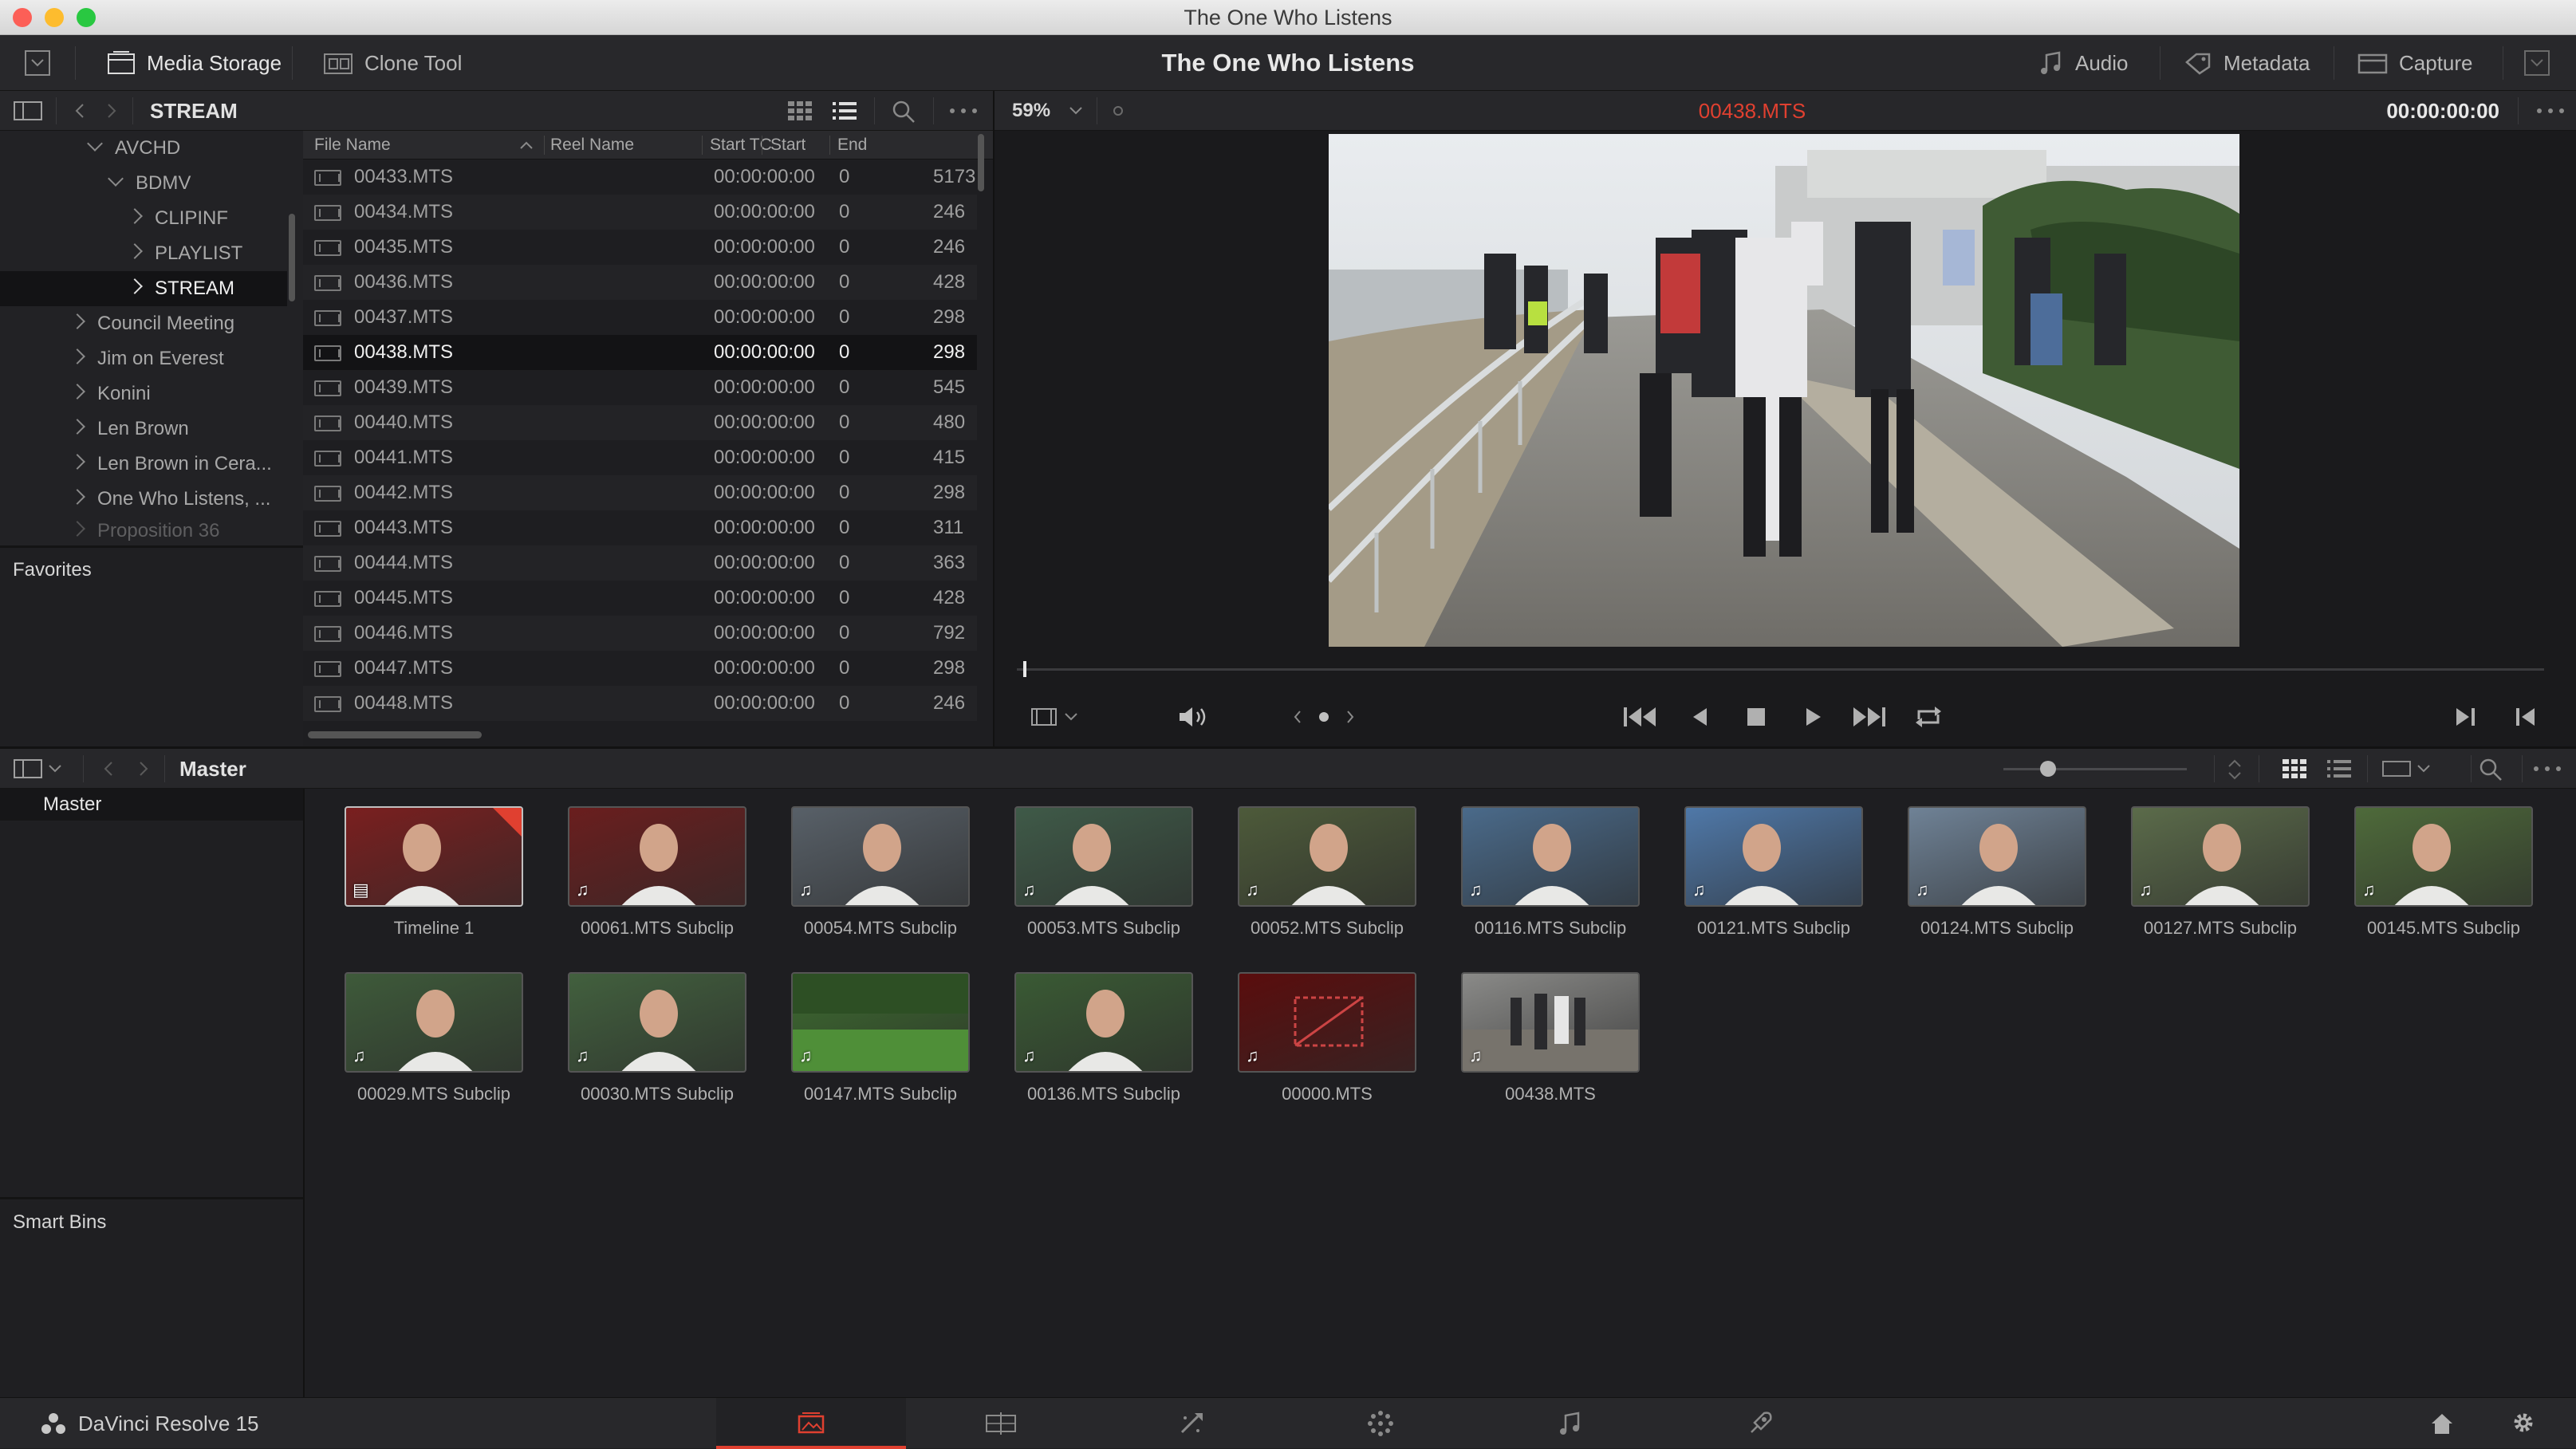 This screenshot has height=1449, width=2576. Describe the element at coordinates (43, 63) in the screenshot. I see `workspace-dropdown-button` at that location.